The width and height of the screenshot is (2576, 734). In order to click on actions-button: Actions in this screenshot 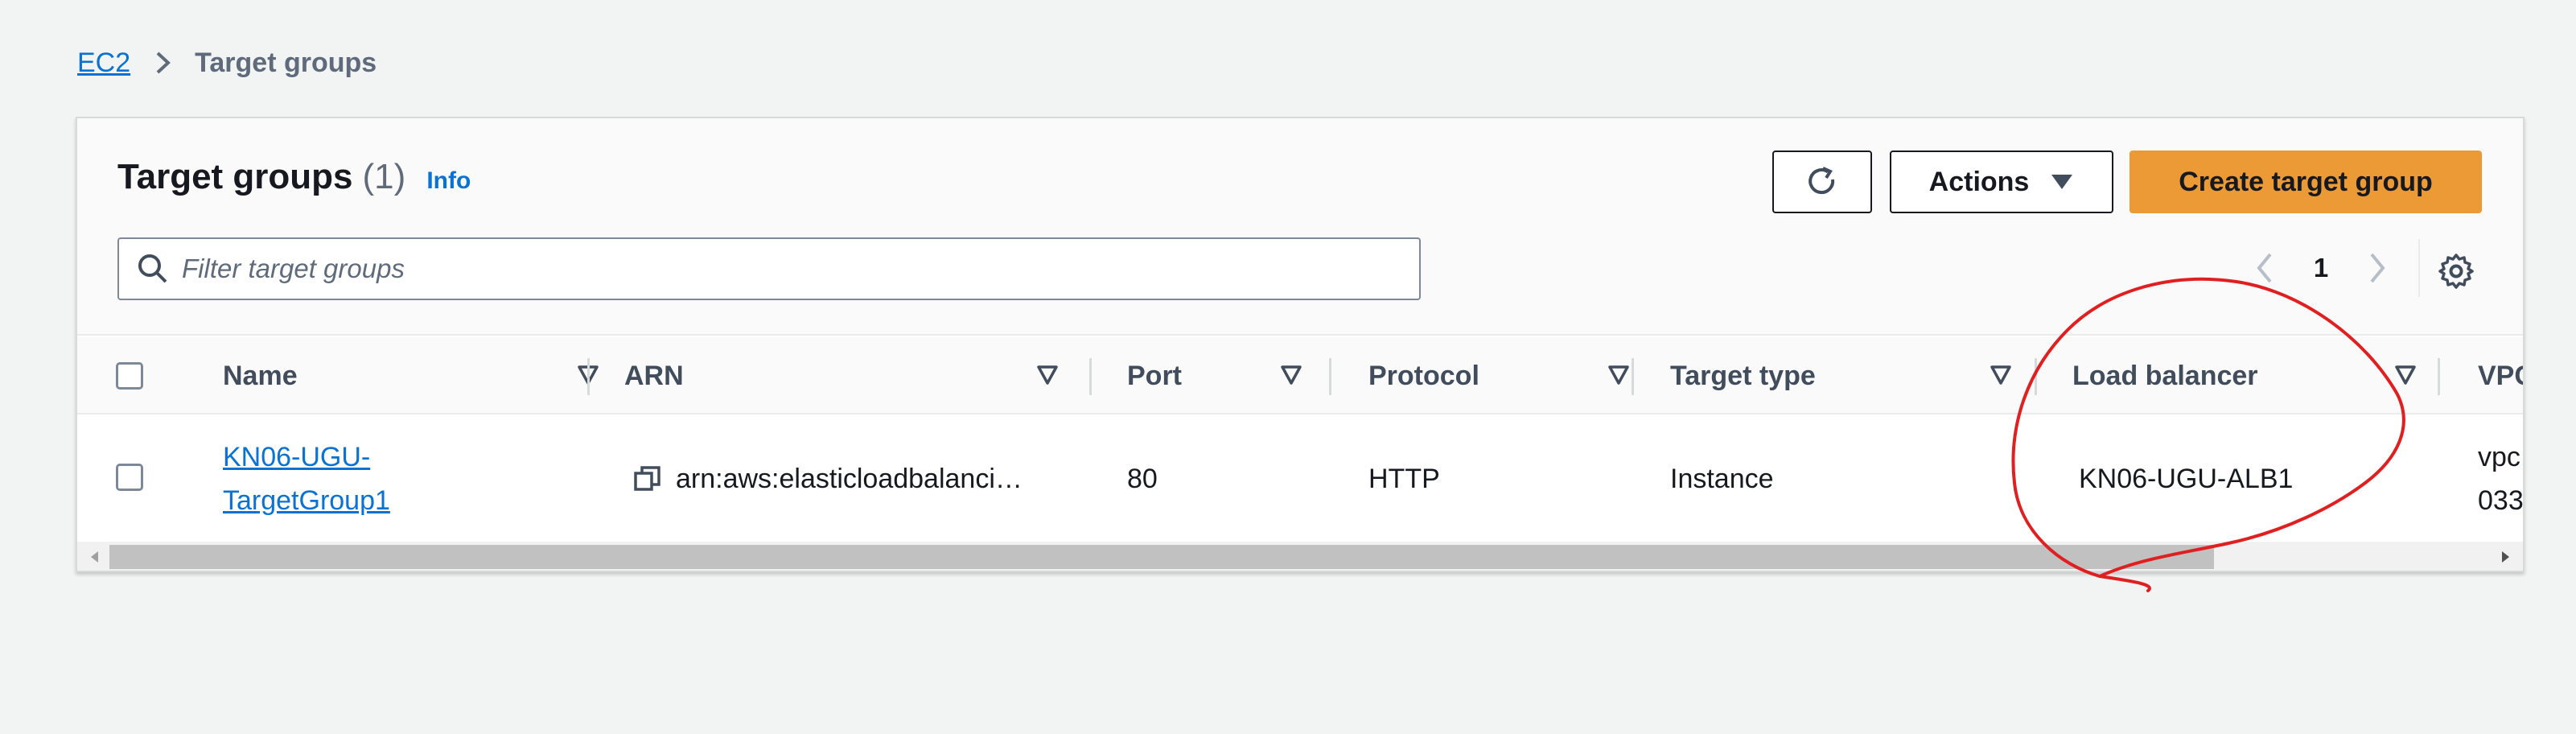, I will do `click(2001, 182)`.